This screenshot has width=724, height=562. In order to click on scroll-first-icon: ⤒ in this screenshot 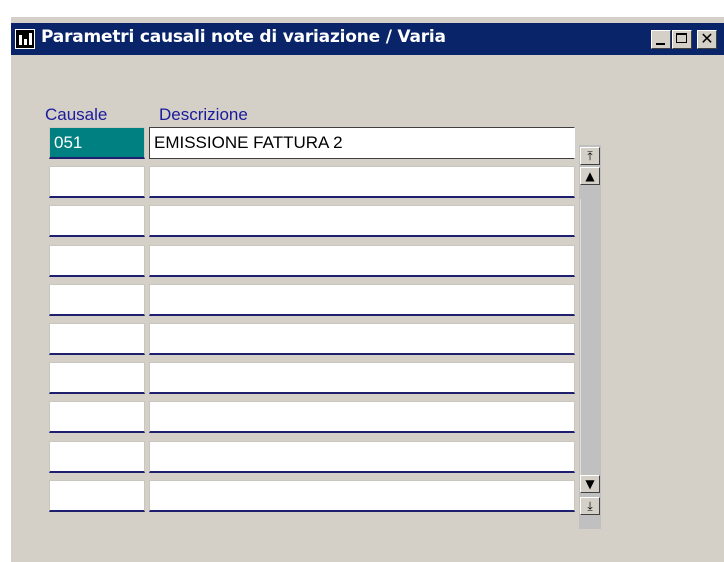, I will do `click(590, 156)`.